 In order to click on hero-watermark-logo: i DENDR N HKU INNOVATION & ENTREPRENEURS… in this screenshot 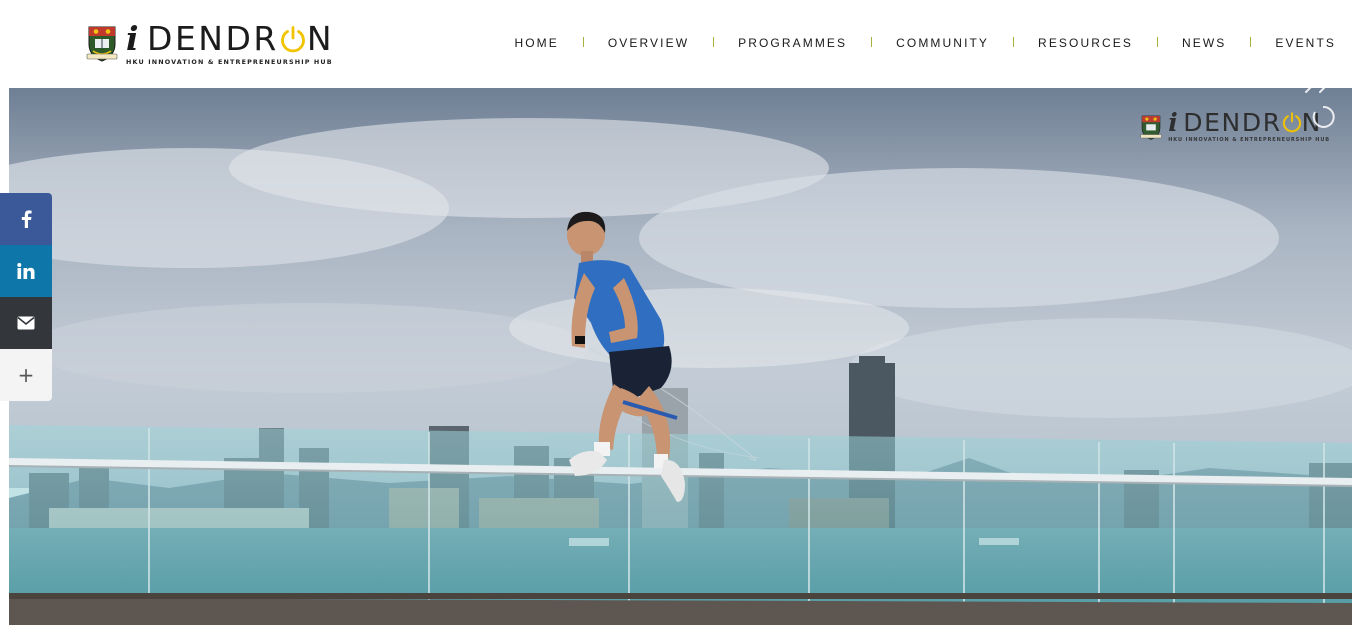, I will do `click(1235, 126)`.